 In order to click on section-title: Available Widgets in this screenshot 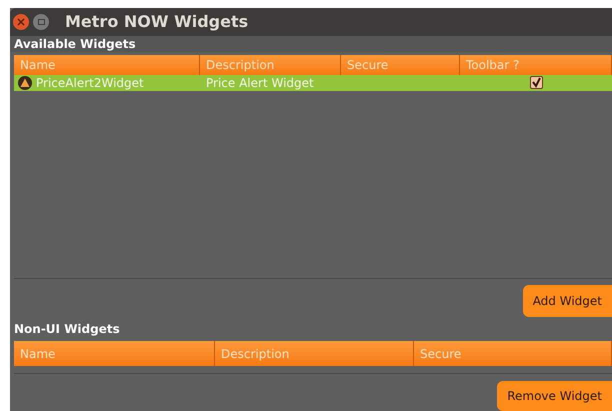, I will do `click(75, 44)`.